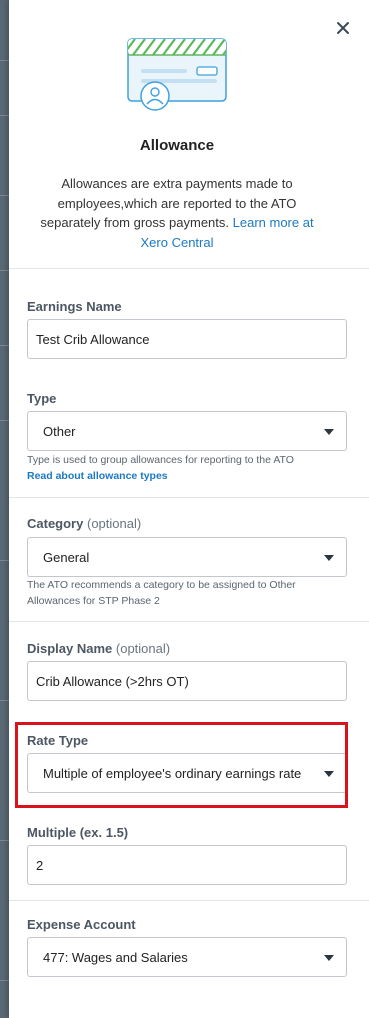 The height and width of the screenshot is (1018, 369). I want to click on rate-type-highlight, so click(181, 765).